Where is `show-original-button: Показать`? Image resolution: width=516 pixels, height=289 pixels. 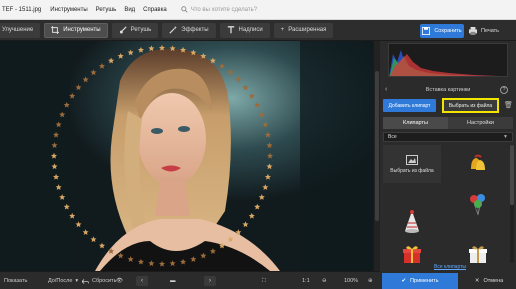
show-original-button: Показать is located at coordinates (15, 280).